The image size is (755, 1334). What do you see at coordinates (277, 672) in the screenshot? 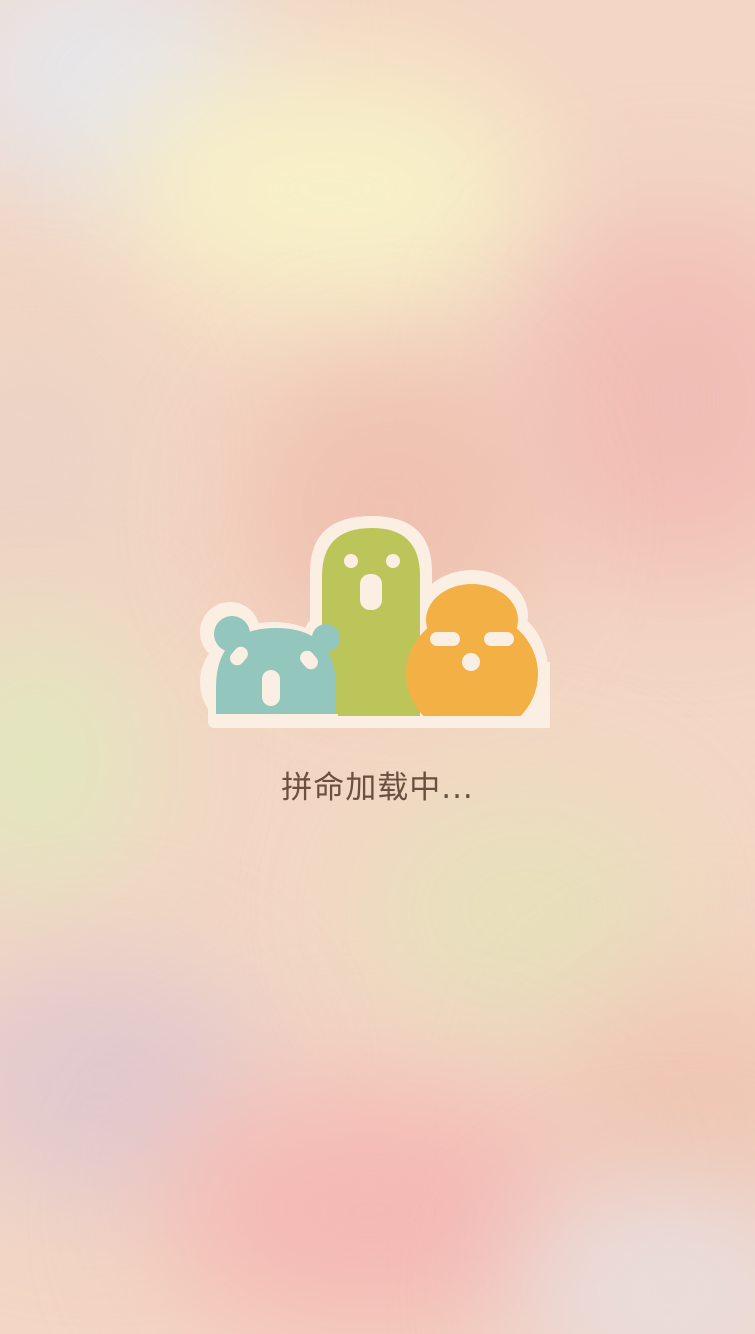
I see `bear-mascot-icon` at bounding box center [277, 672].